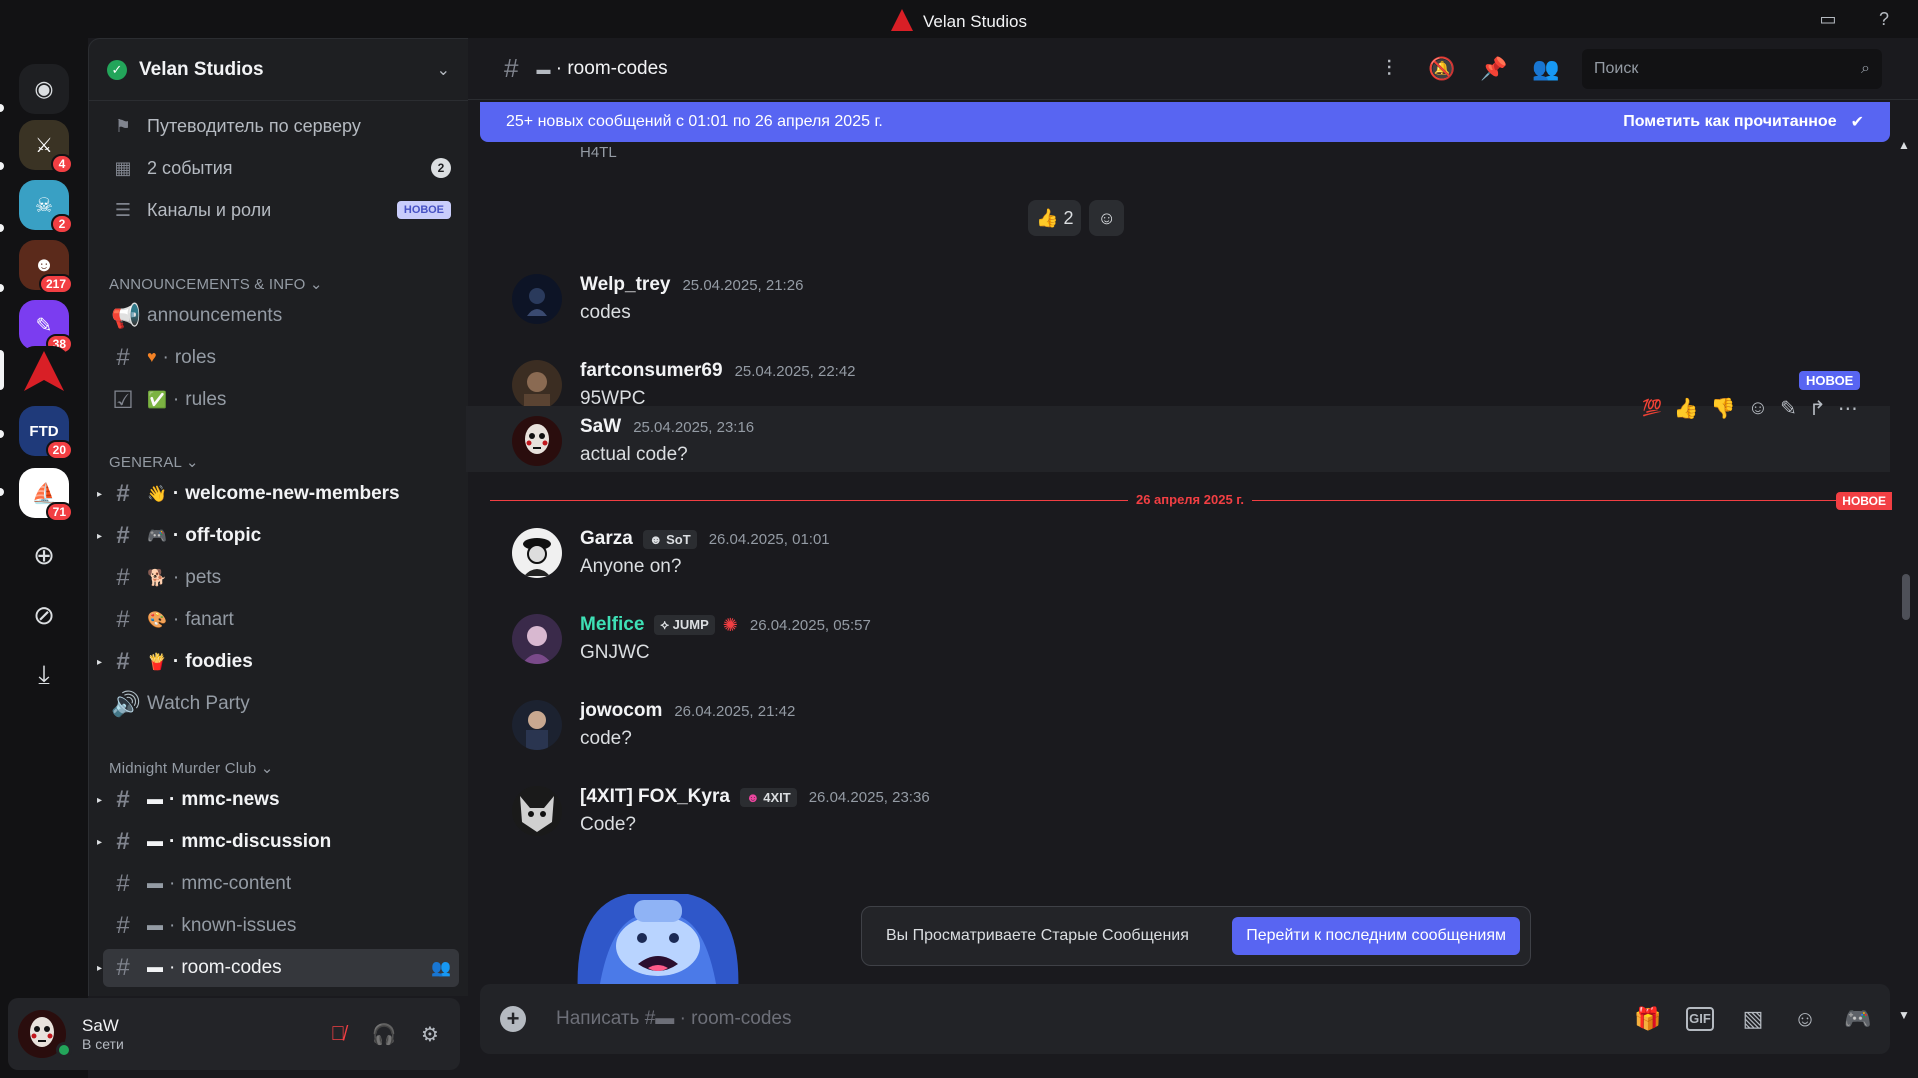 Image resolution: width=1918 pixels, height=1078 pixels. Describe the element at coordinates (441, 968) in the screenshot. I see `invite-member-icon: 👥` at that location.